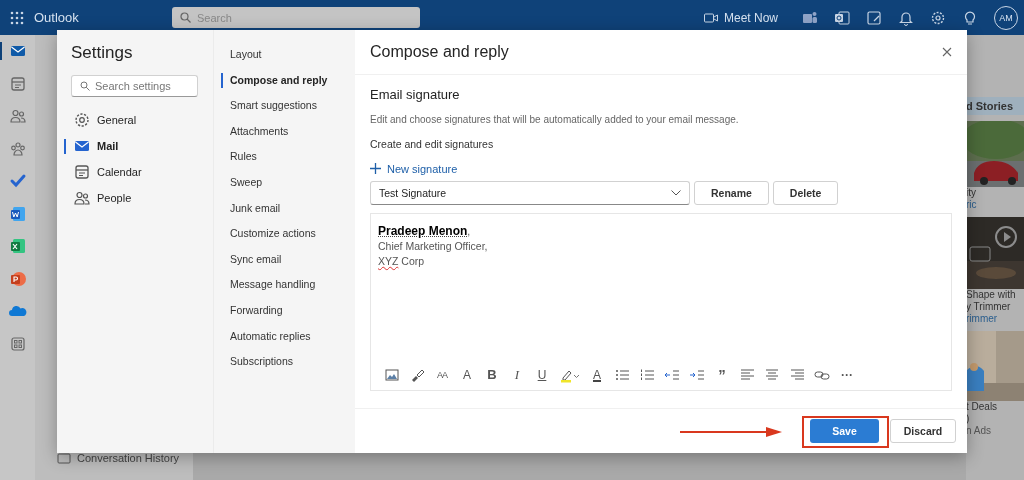 The height and width of the screenshot is (480, 1024). What do you see at coordinates (17, 17) in the screenshot?
I see `app-launcher-icon` at bounding box center [17, 17].